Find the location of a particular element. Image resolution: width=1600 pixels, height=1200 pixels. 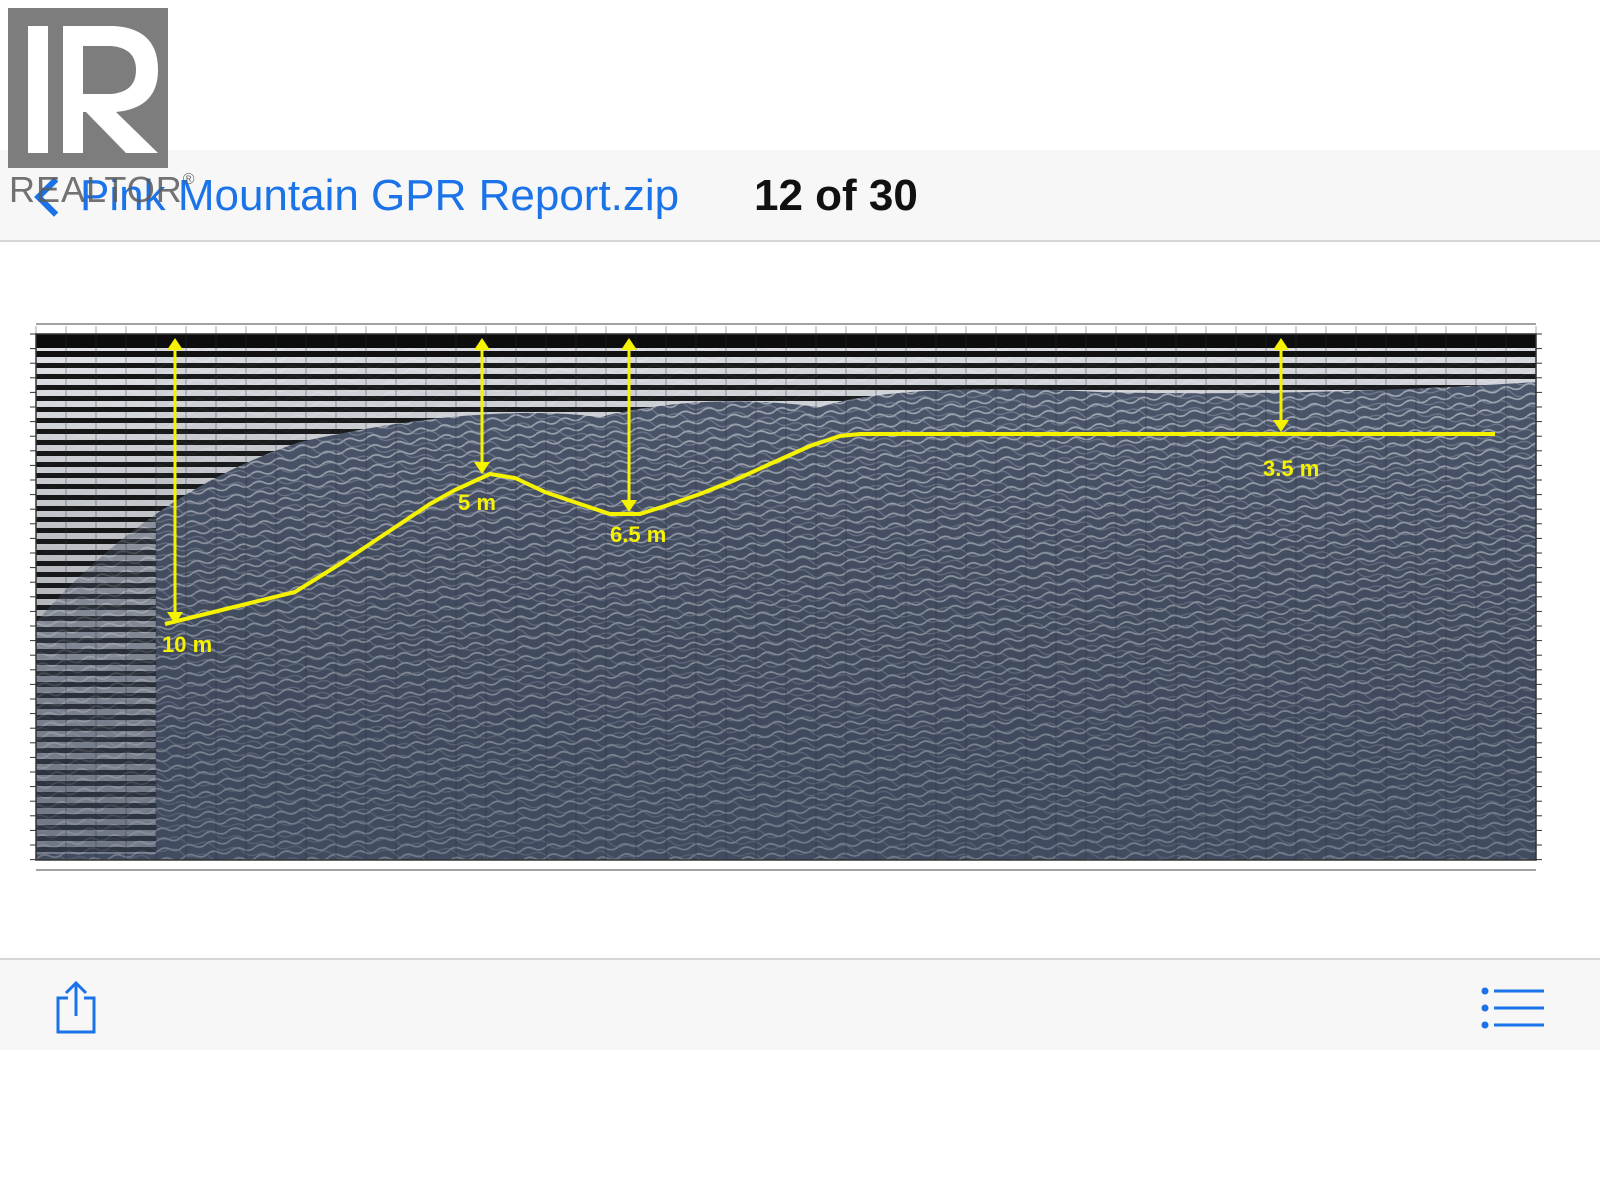

depth-label-5m: 5 m is located at coordinates (477, 502).